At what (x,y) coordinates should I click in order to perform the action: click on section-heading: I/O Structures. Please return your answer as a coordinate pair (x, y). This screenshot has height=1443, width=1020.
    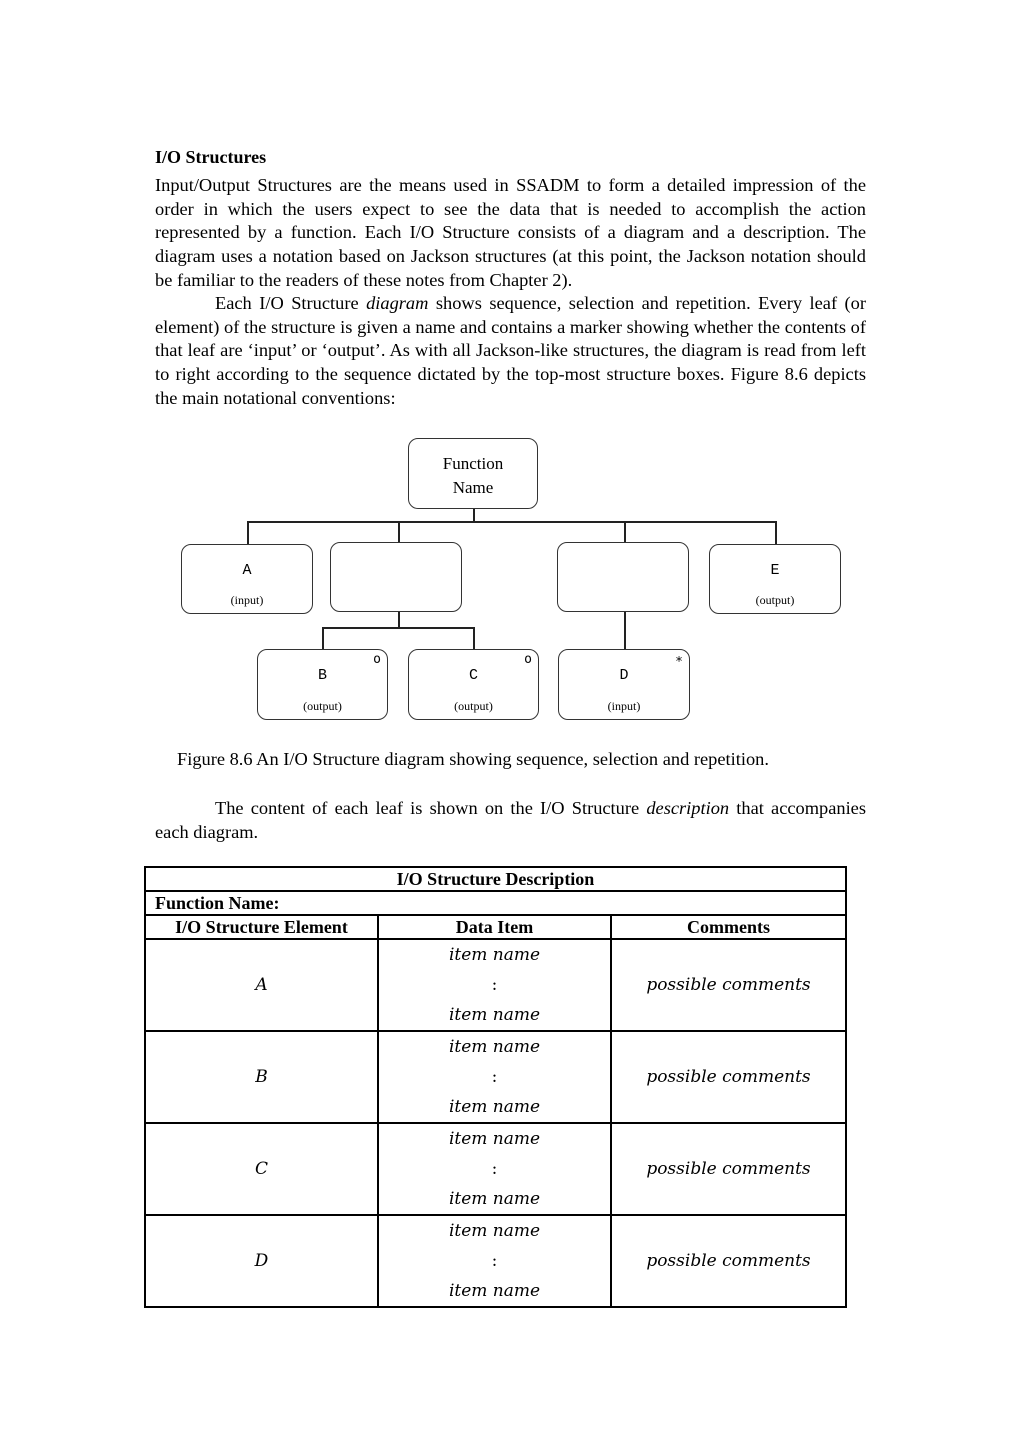
    Looking at the image, I should click on (211, 157).